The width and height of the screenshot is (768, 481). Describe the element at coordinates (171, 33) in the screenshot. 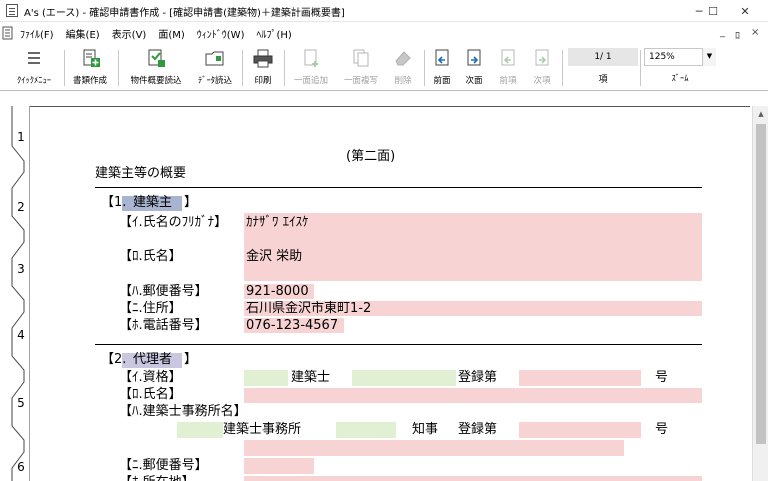

I see `menu-page: 面(M)` at that location.